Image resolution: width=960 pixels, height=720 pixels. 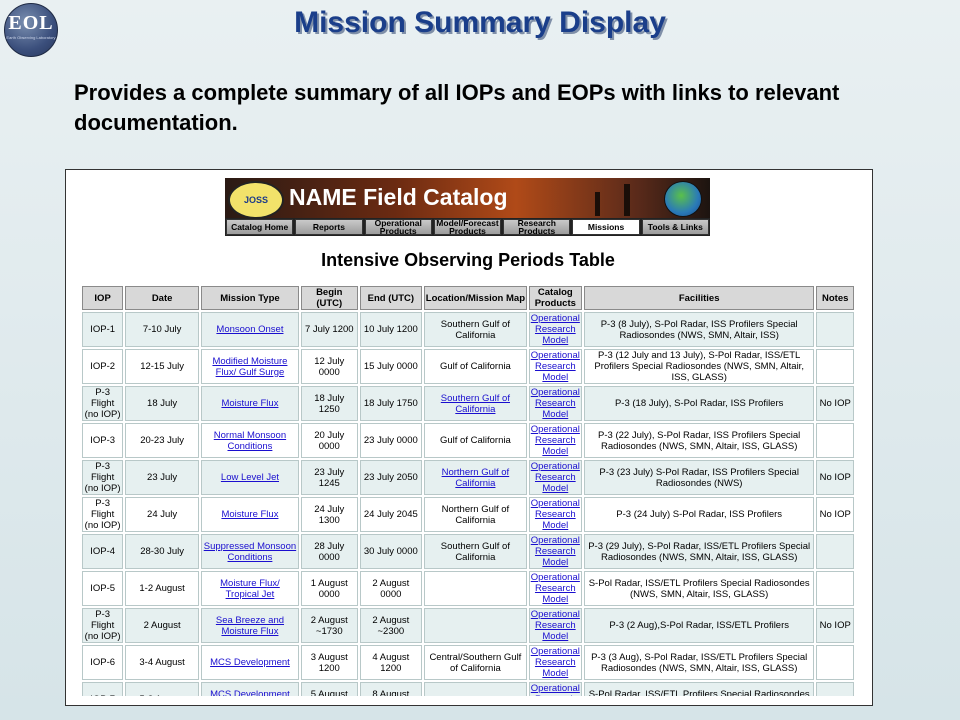 What do you see at coordinates (391, 662) in the screenshot?
I see `end-cell-text: 4 August 1200` at bounding box center [391, 662].